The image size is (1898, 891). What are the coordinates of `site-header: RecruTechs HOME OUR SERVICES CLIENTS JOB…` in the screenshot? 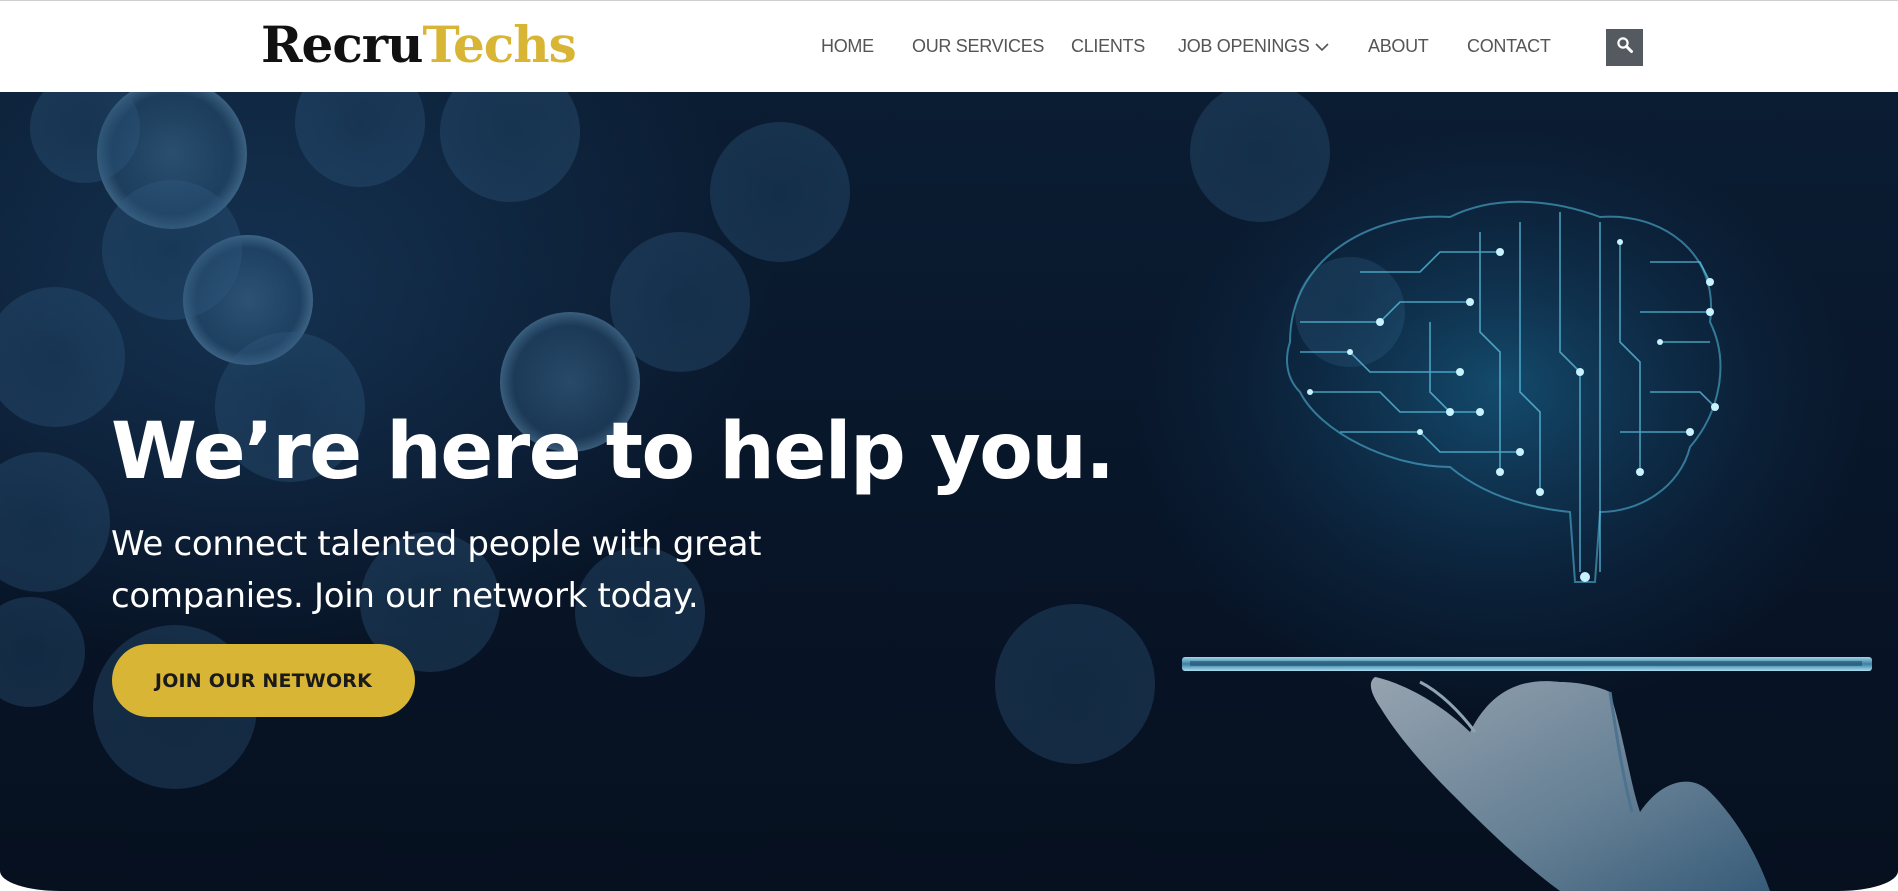 It's located at (949, 46).